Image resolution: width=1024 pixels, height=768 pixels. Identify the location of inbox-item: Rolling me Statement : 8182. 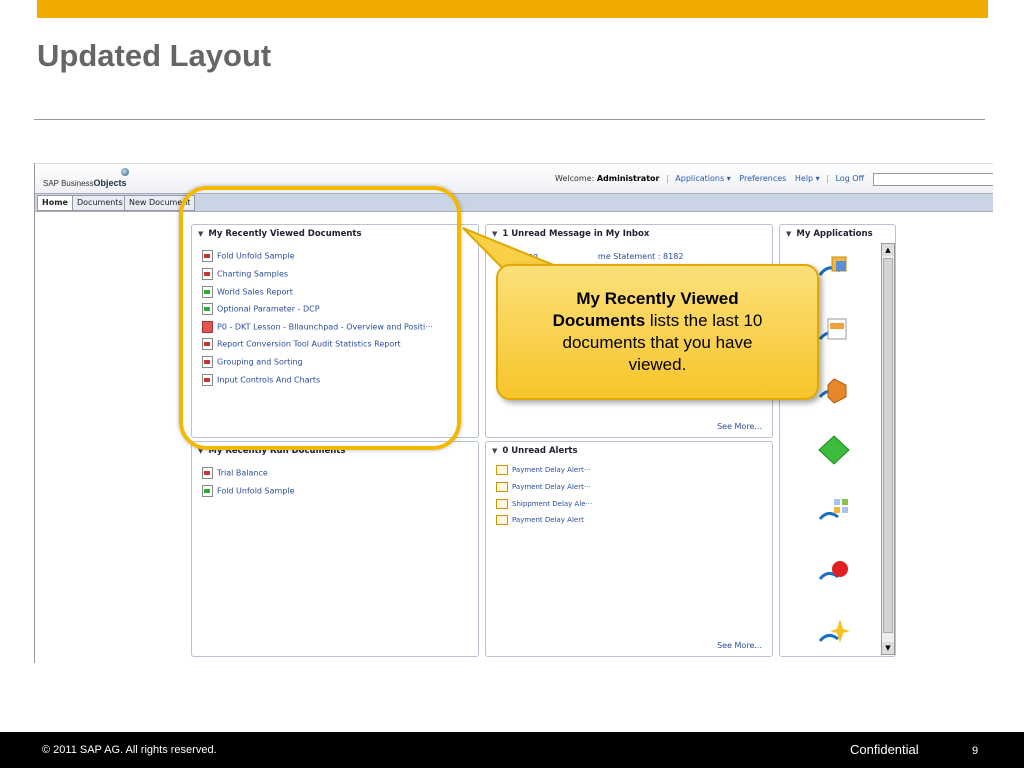
(589, 256).